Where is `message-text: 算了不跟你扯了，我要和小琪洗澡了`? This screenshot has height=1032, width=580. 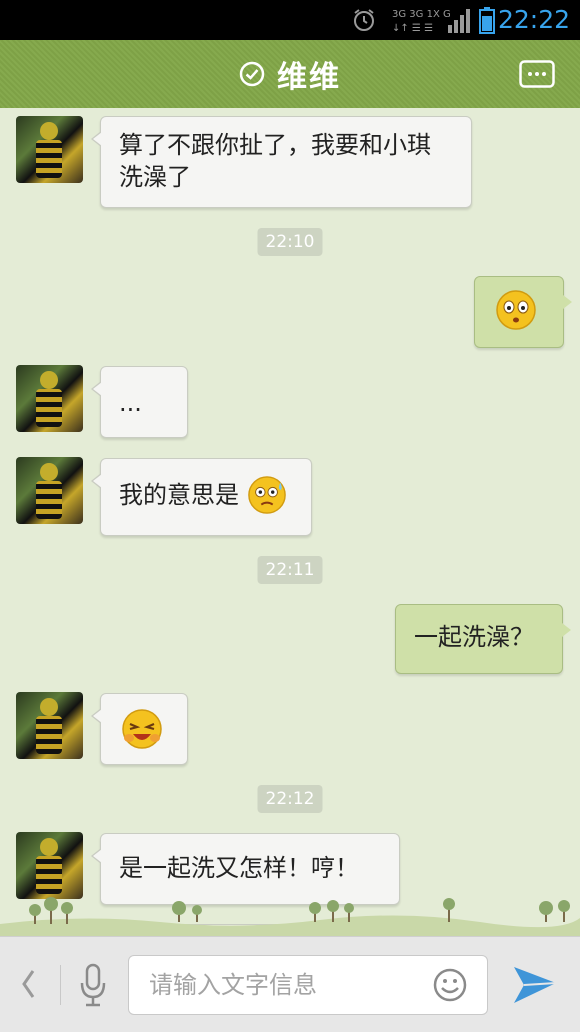
message-text: 算了不跟你扯了，我要和小琪洗澡了 is located at coordinates (275, 161).